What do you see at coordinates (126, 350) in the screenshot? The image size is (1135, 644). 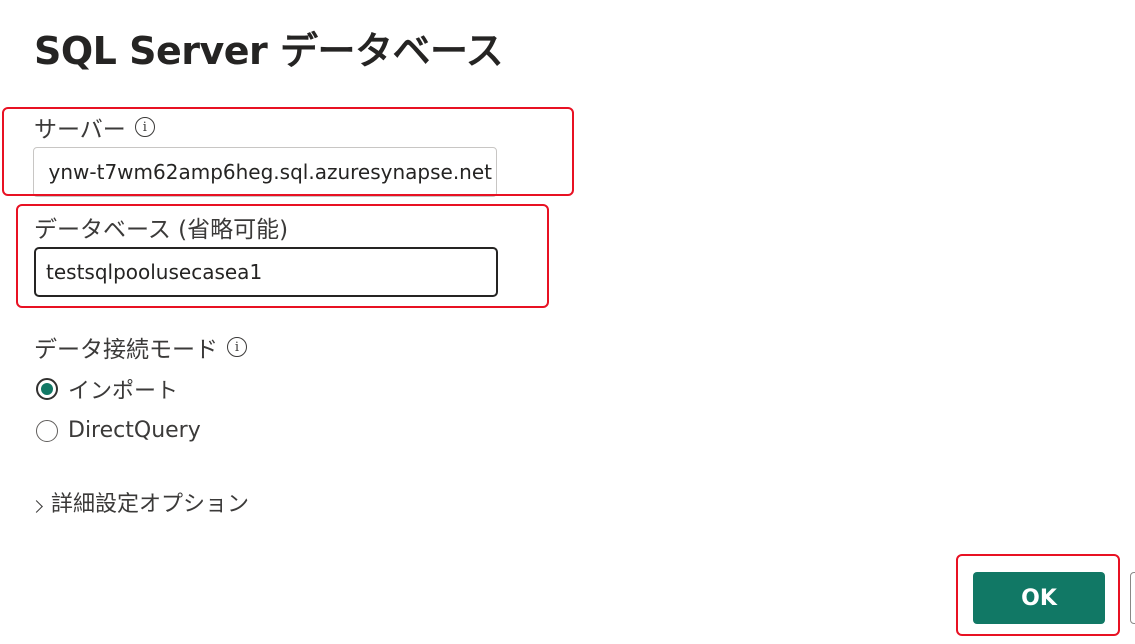 I see `connection-mode-label: データ接続モード` at bounding box center [126, 350].